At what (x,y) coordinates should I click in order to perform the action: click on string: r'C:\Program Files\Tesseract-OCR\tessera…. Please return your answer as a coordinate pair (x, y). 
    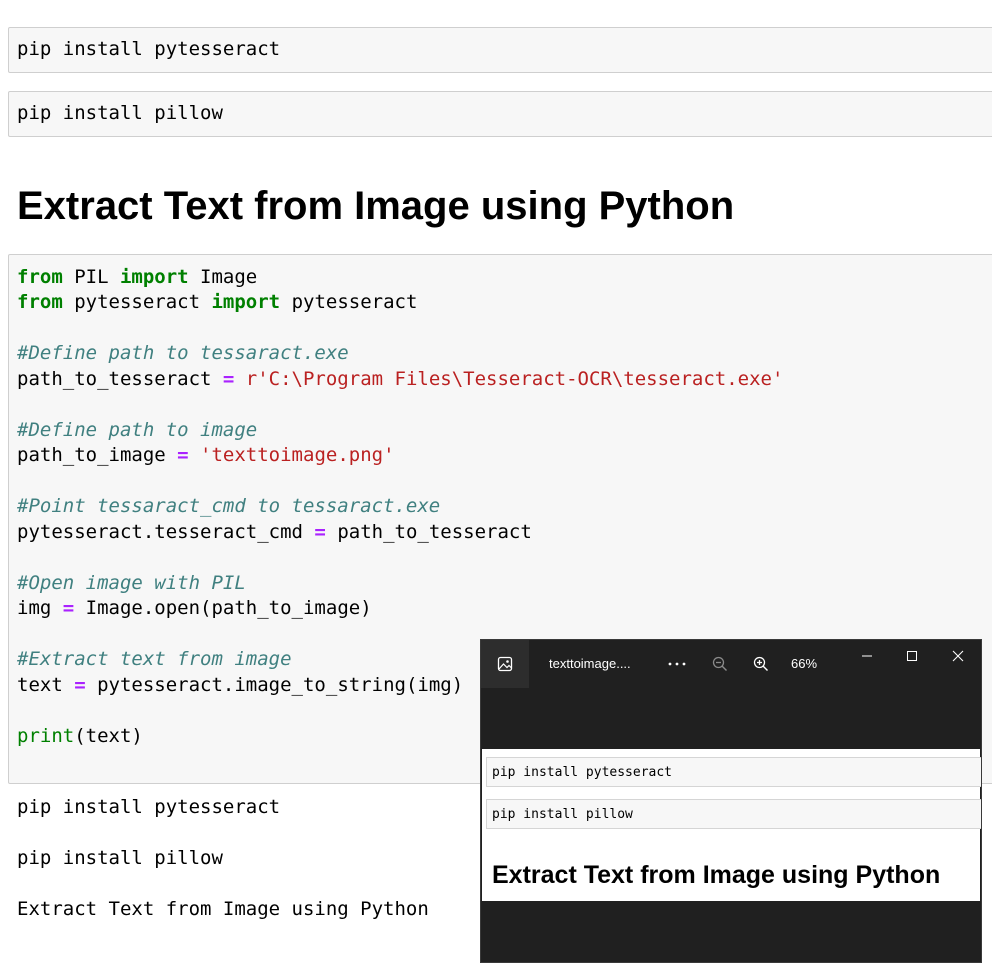
    Looking at the image, I should click on (509, 379).